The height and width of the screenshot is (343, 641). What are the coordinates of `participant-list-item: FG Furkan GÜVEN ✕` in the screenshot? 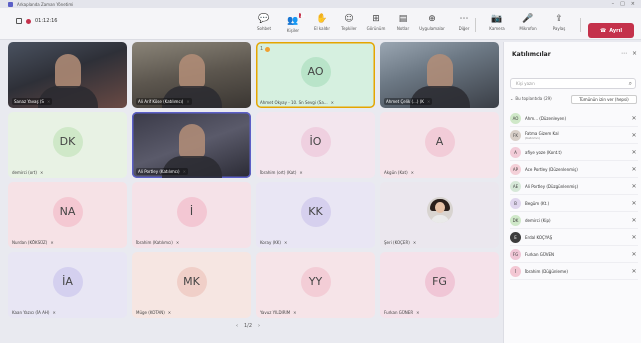 It's located at (574, 254).